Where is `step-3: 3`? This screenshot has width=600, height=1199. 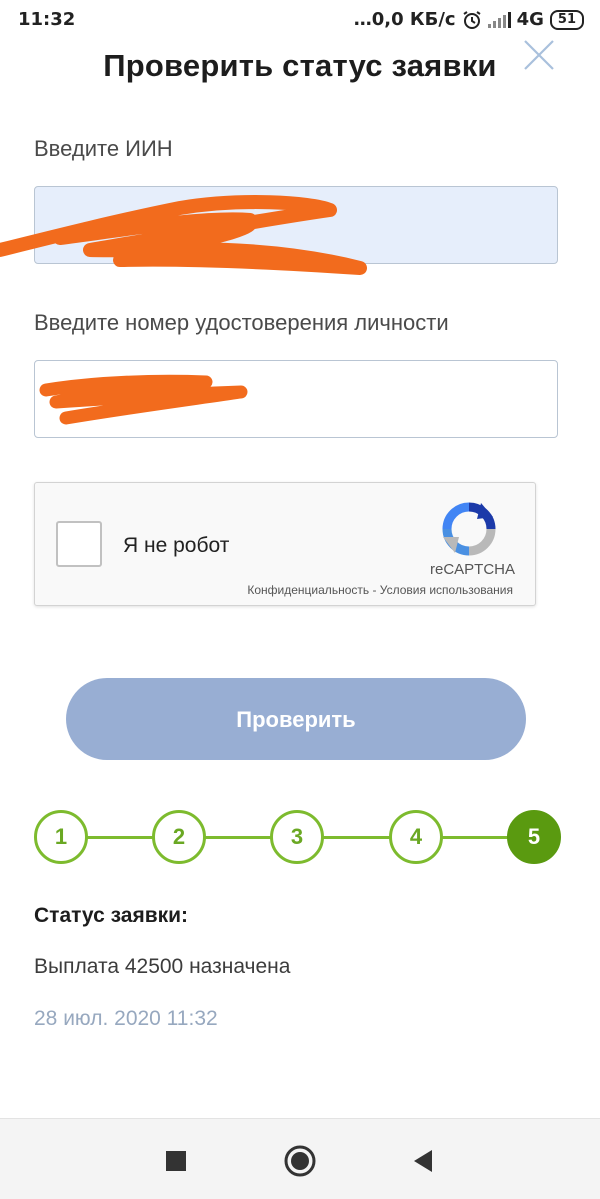 step-3: 3 is located at coordinates (297, 837).